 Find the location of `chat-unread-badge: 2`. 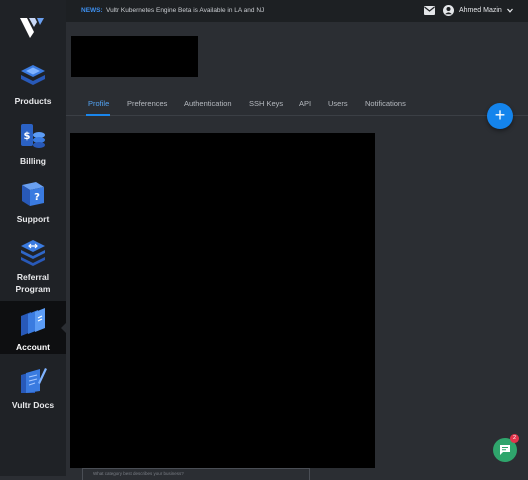

chat-unread-badge: 2 is located at coordinates (514, 438).